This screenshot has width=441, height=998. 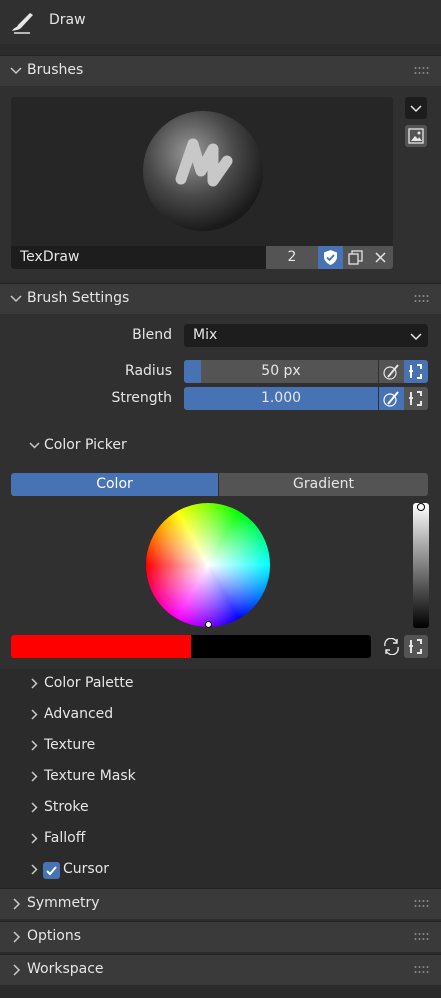 I want to click on radius-pressure-toggle, so click(x=391, y=371).